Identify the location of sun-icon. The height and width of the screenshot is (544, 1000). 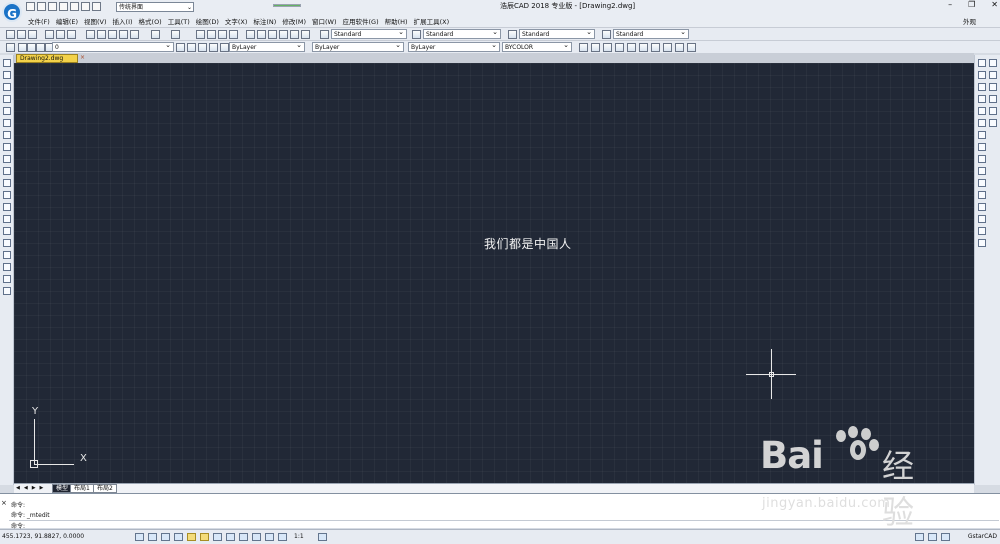
(31, 47).